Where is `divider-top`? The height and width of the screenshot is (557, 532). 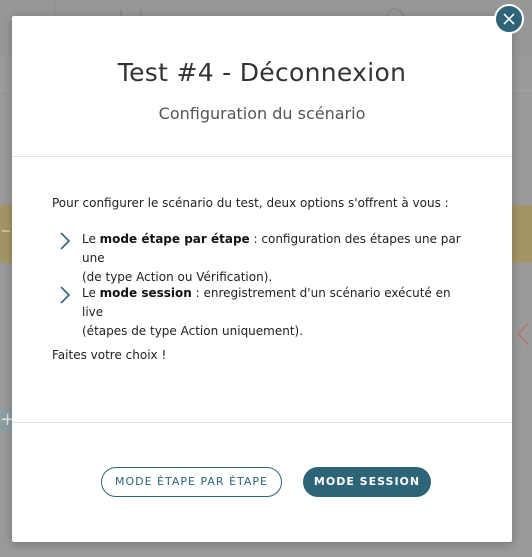 divider-top is located at coordinates (262, 156).